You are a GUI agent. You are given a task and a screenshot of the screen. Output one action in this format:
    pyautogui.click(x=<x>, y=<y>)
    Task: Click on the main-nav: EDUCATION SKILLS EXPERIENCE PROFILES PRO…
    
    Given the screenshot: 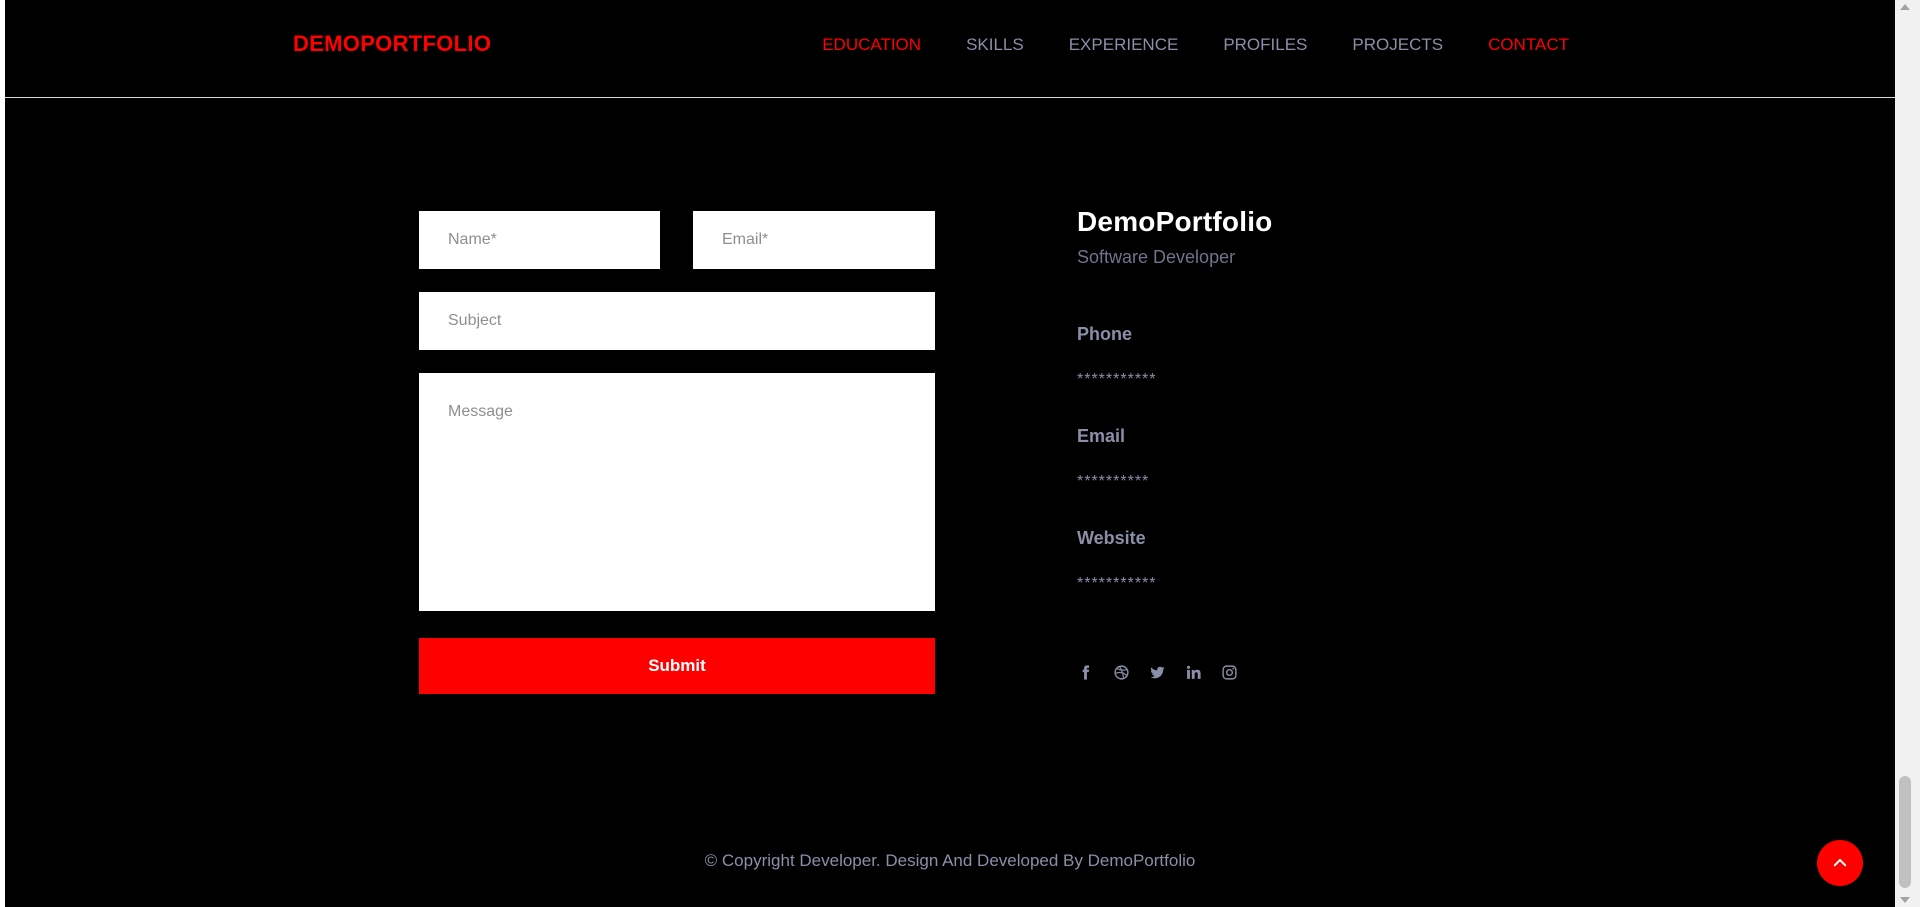 What is the action you would take?
    pyautogui.click(x=1195, y=45)
    